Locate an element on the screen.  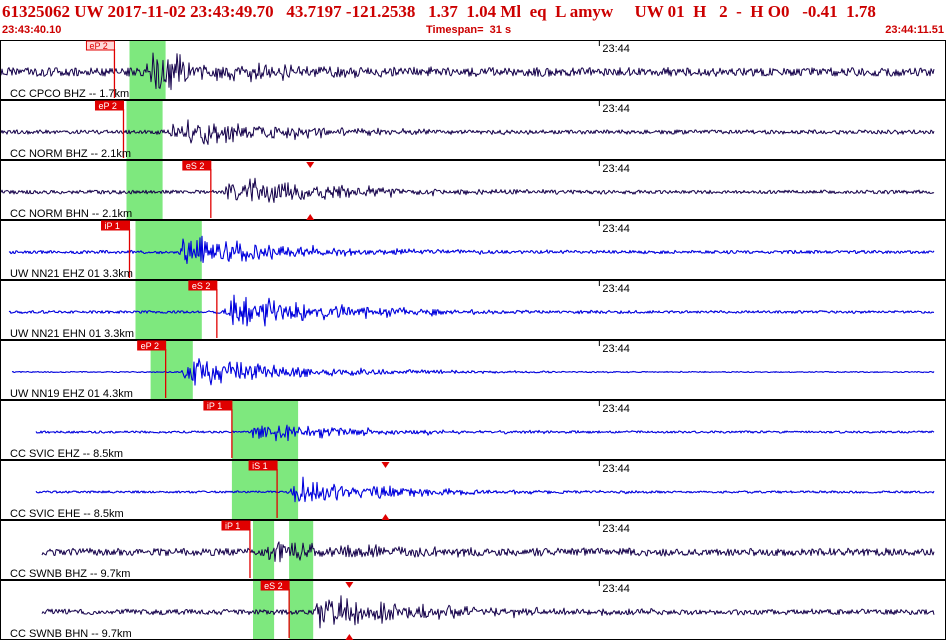
trace-panel: eP 2 23:44 CC NORM BHZ -- 2.1km is located at coordinates (473, 130).